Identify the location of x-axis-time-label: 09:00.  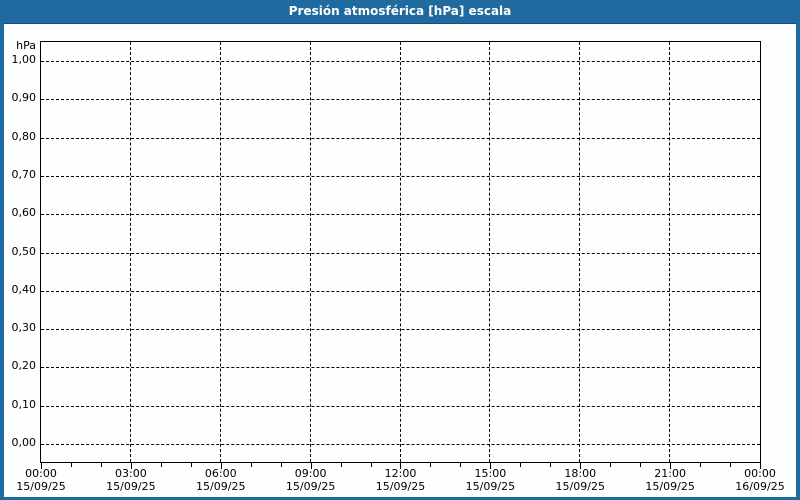
(310, 473).